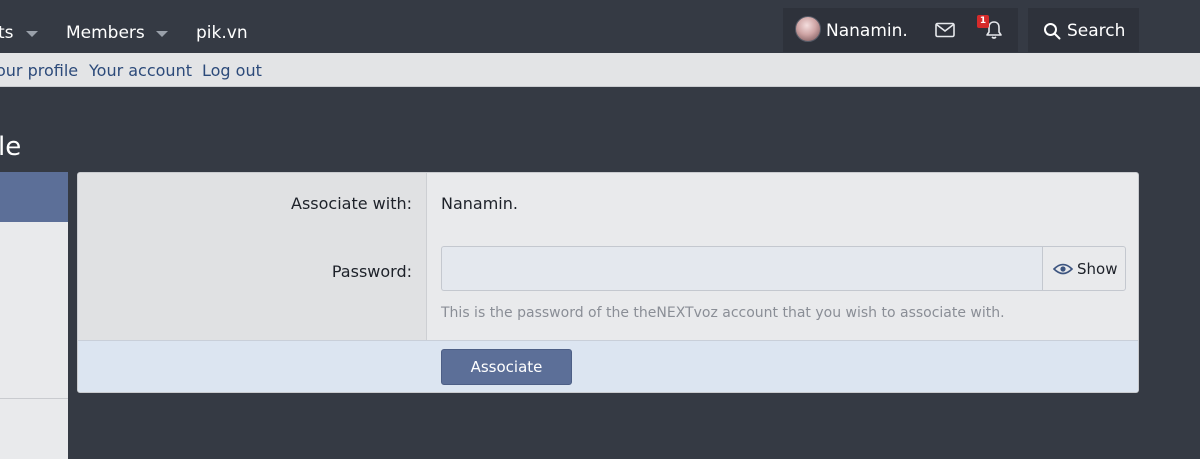  What do you see at coordinates (506, 367) in the screenshot?
I see `associate-button: Associate` at bounding box center [506, 367].